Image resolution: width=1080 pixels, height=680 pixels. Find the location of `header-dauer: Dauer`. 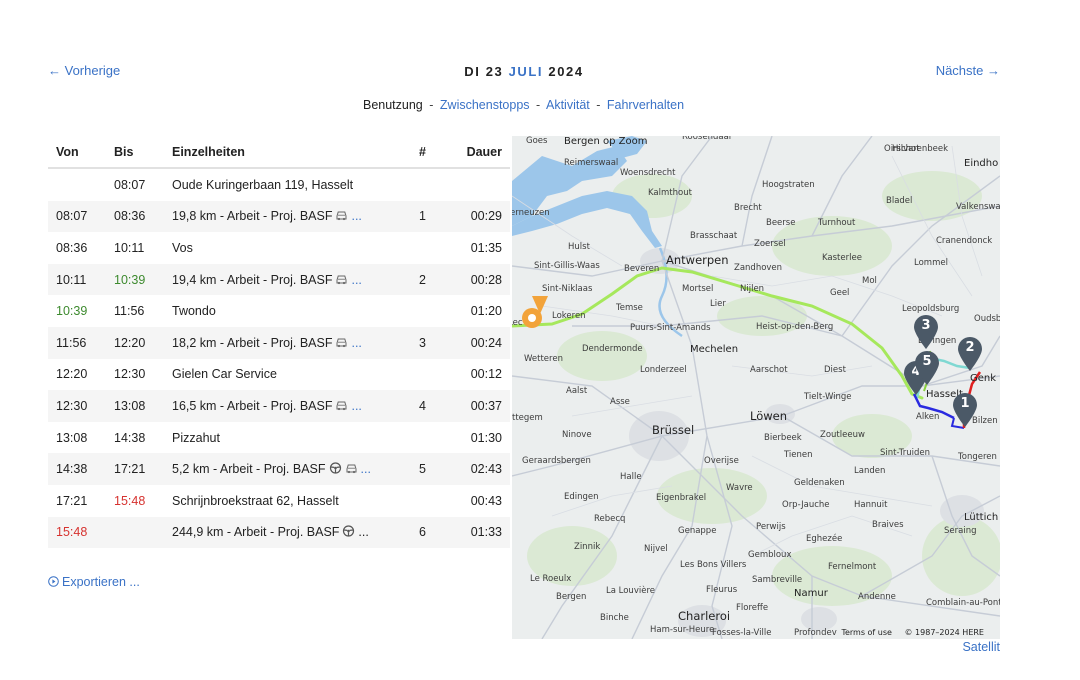

header-dauer: Dauer is located at coordinates (472, 152).